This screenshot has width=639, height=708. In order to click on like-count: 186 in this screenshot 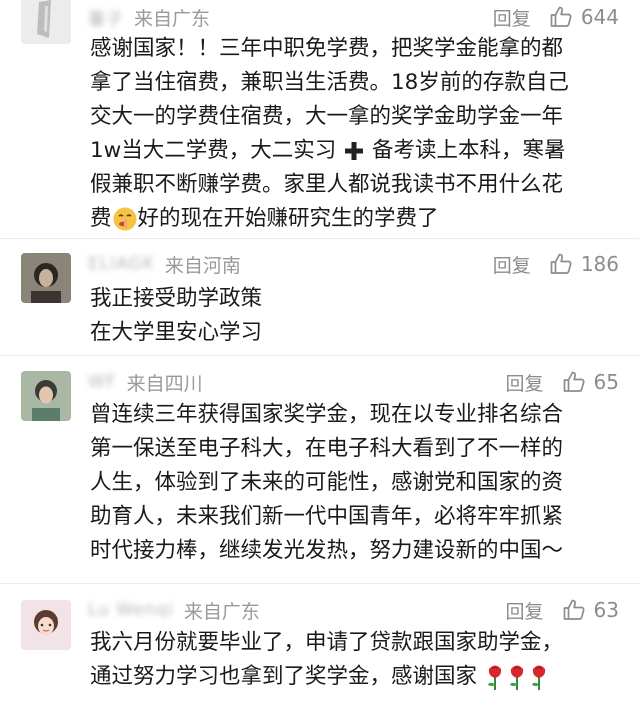, I will do `click(599, 264)`.